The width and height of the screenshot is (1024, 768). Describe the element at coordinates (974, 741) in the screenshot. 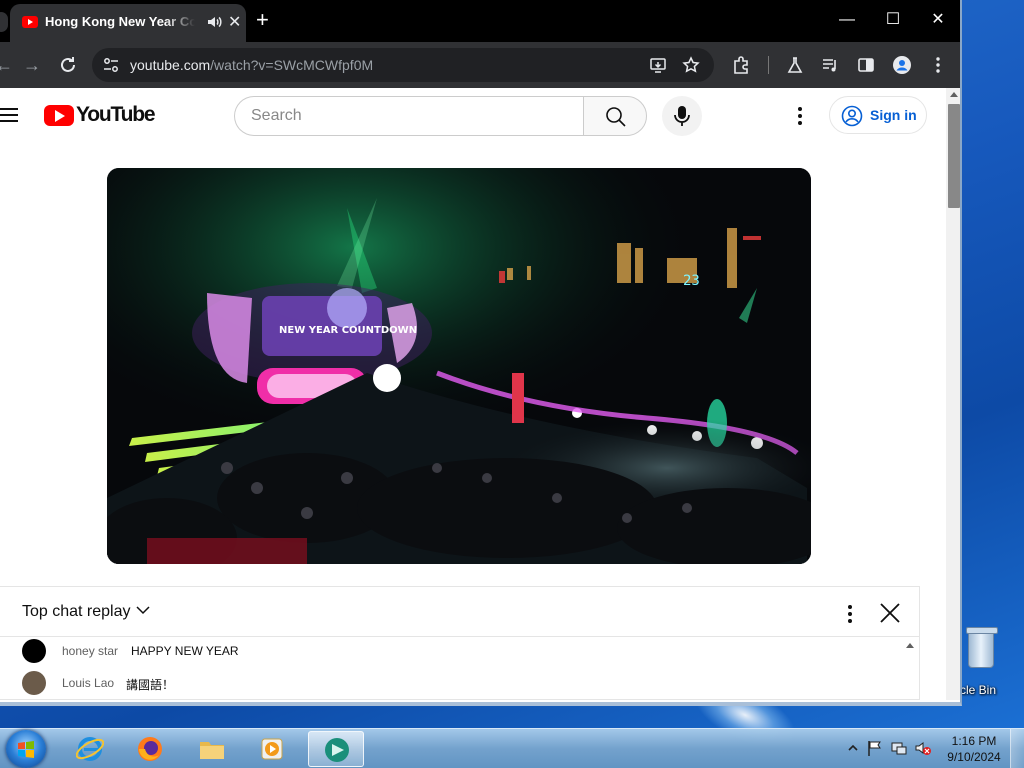

I see `clock-time: 1:16 PM` at that location.